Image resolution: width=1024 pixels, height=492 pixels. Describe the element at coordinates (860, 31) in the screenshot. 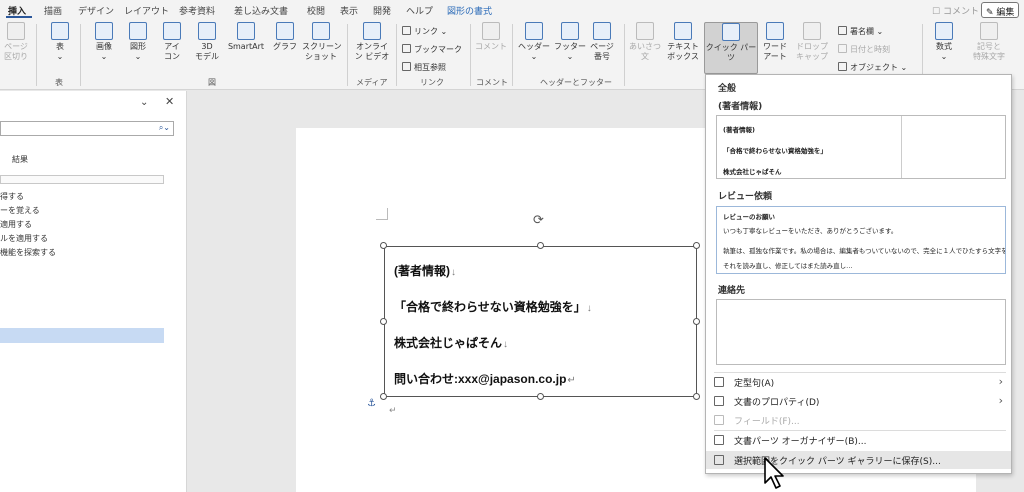

I see `signature-line-button: 署名欄 ⌄` at that location.